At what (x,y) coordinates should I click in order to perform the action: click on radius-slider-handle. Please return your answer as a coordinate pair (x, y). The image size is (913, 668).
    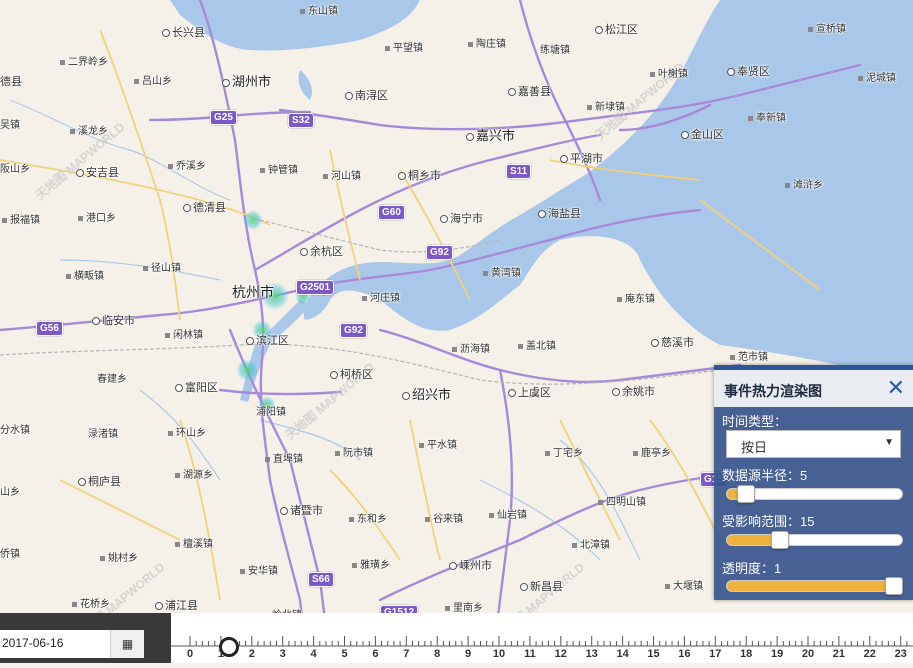
    Looking at the image, I should click on (746, 494).